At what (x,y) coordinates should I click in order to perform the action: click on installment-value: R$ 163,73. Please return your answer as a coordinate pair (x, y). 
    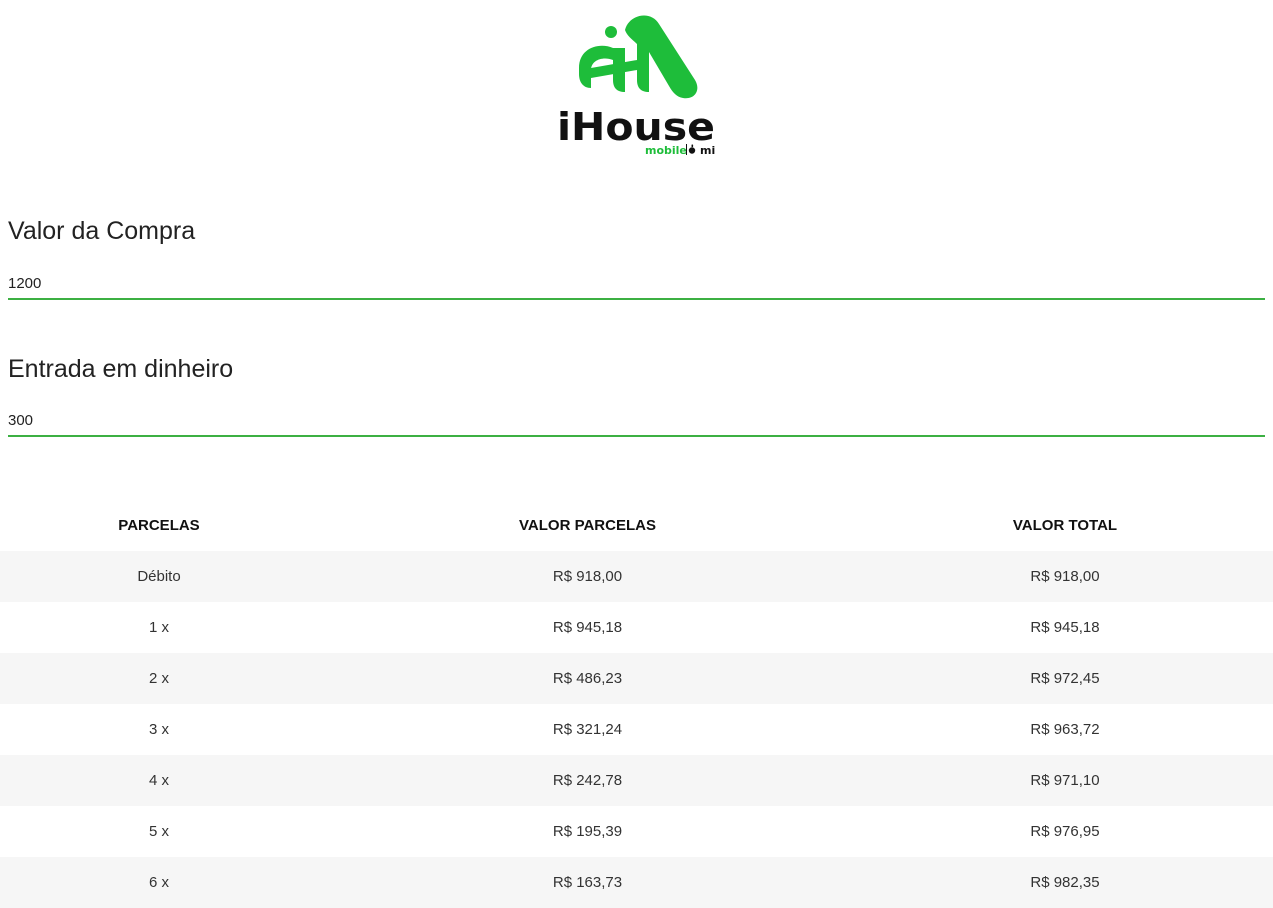
    Looking at the image, I should click on (587, 882).